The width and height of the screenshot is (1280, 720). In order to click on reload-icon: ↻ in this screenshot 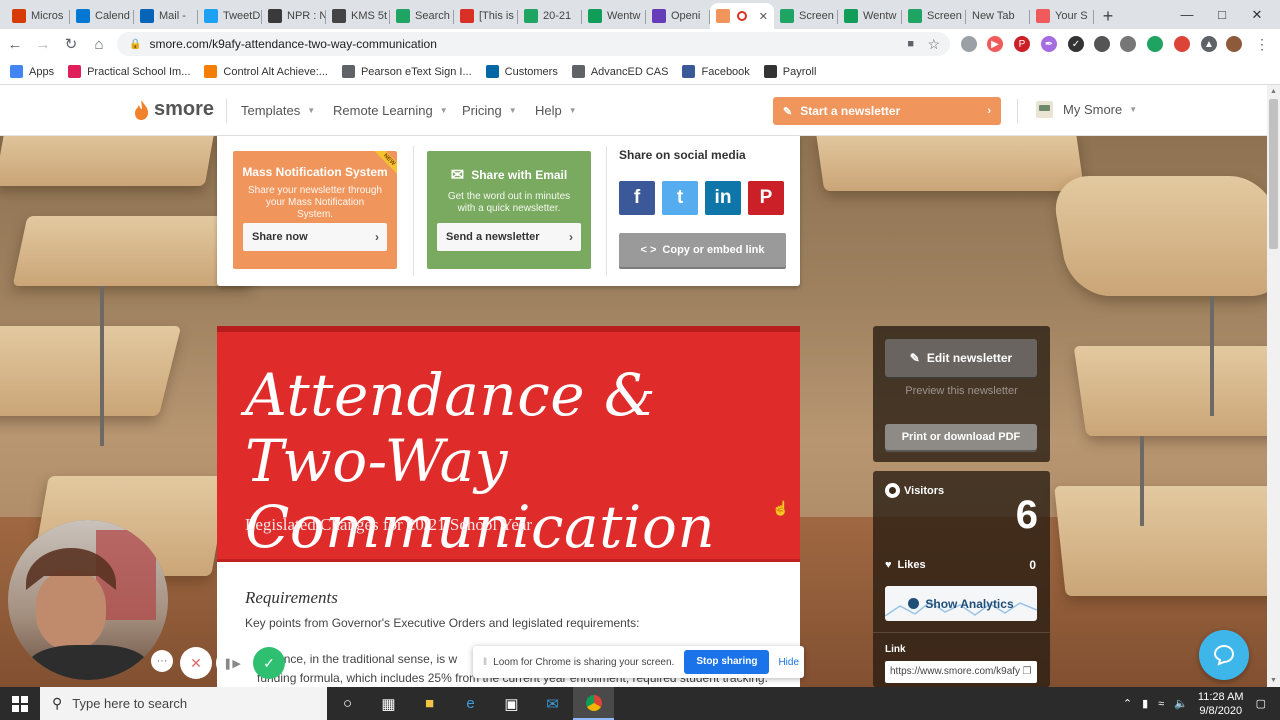, I will do `click(71, 44)`.